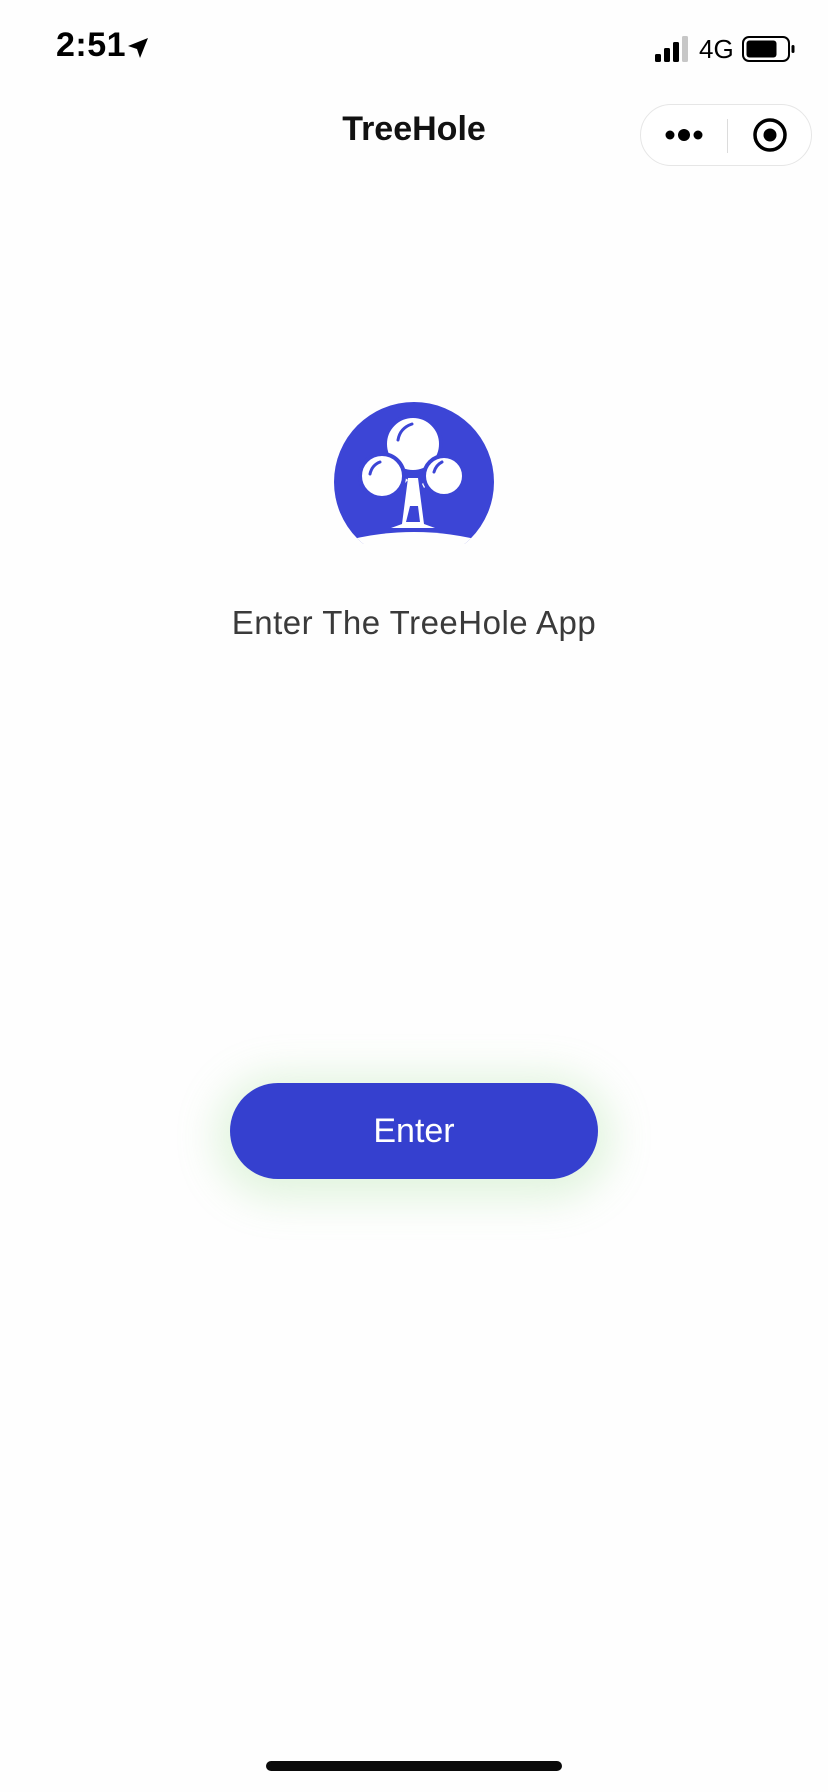 Image resolution: width=828 pixels, height=1792 pixels. I want to click on more-dots-icon, so click(683, 135).